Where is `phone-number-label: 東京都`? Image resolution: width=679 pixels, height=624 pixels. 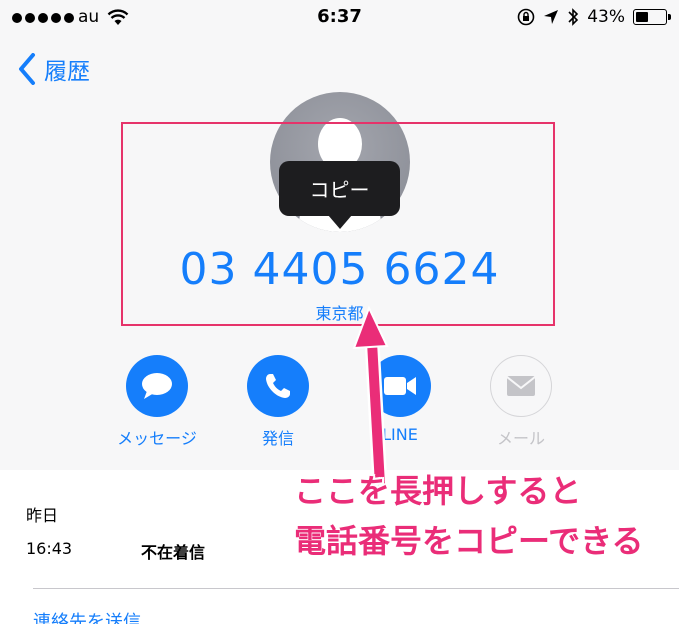
phone-number-label: 東京都 is located at coordinates (339, 313).